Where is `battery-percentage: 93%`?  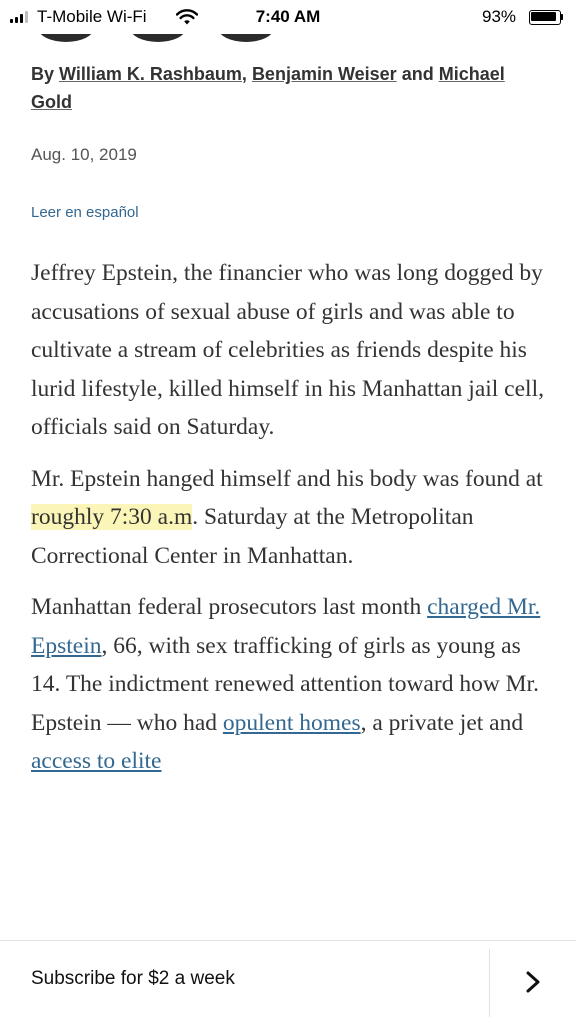
battery-percentage: 93% is located at coordinates (499, 16).